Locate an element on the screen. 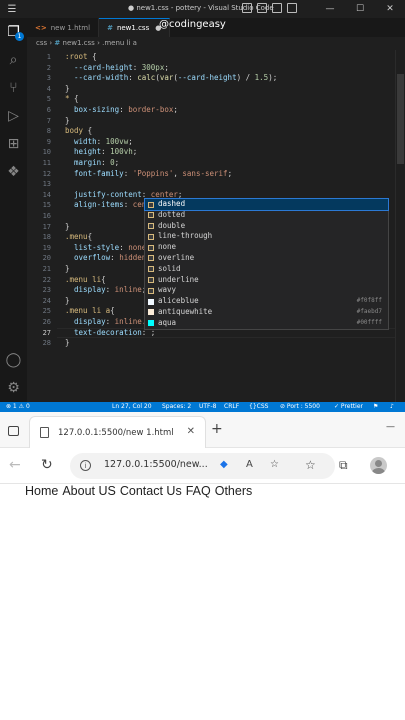  suggestion-item: solid is located at coordinates (266, 269).